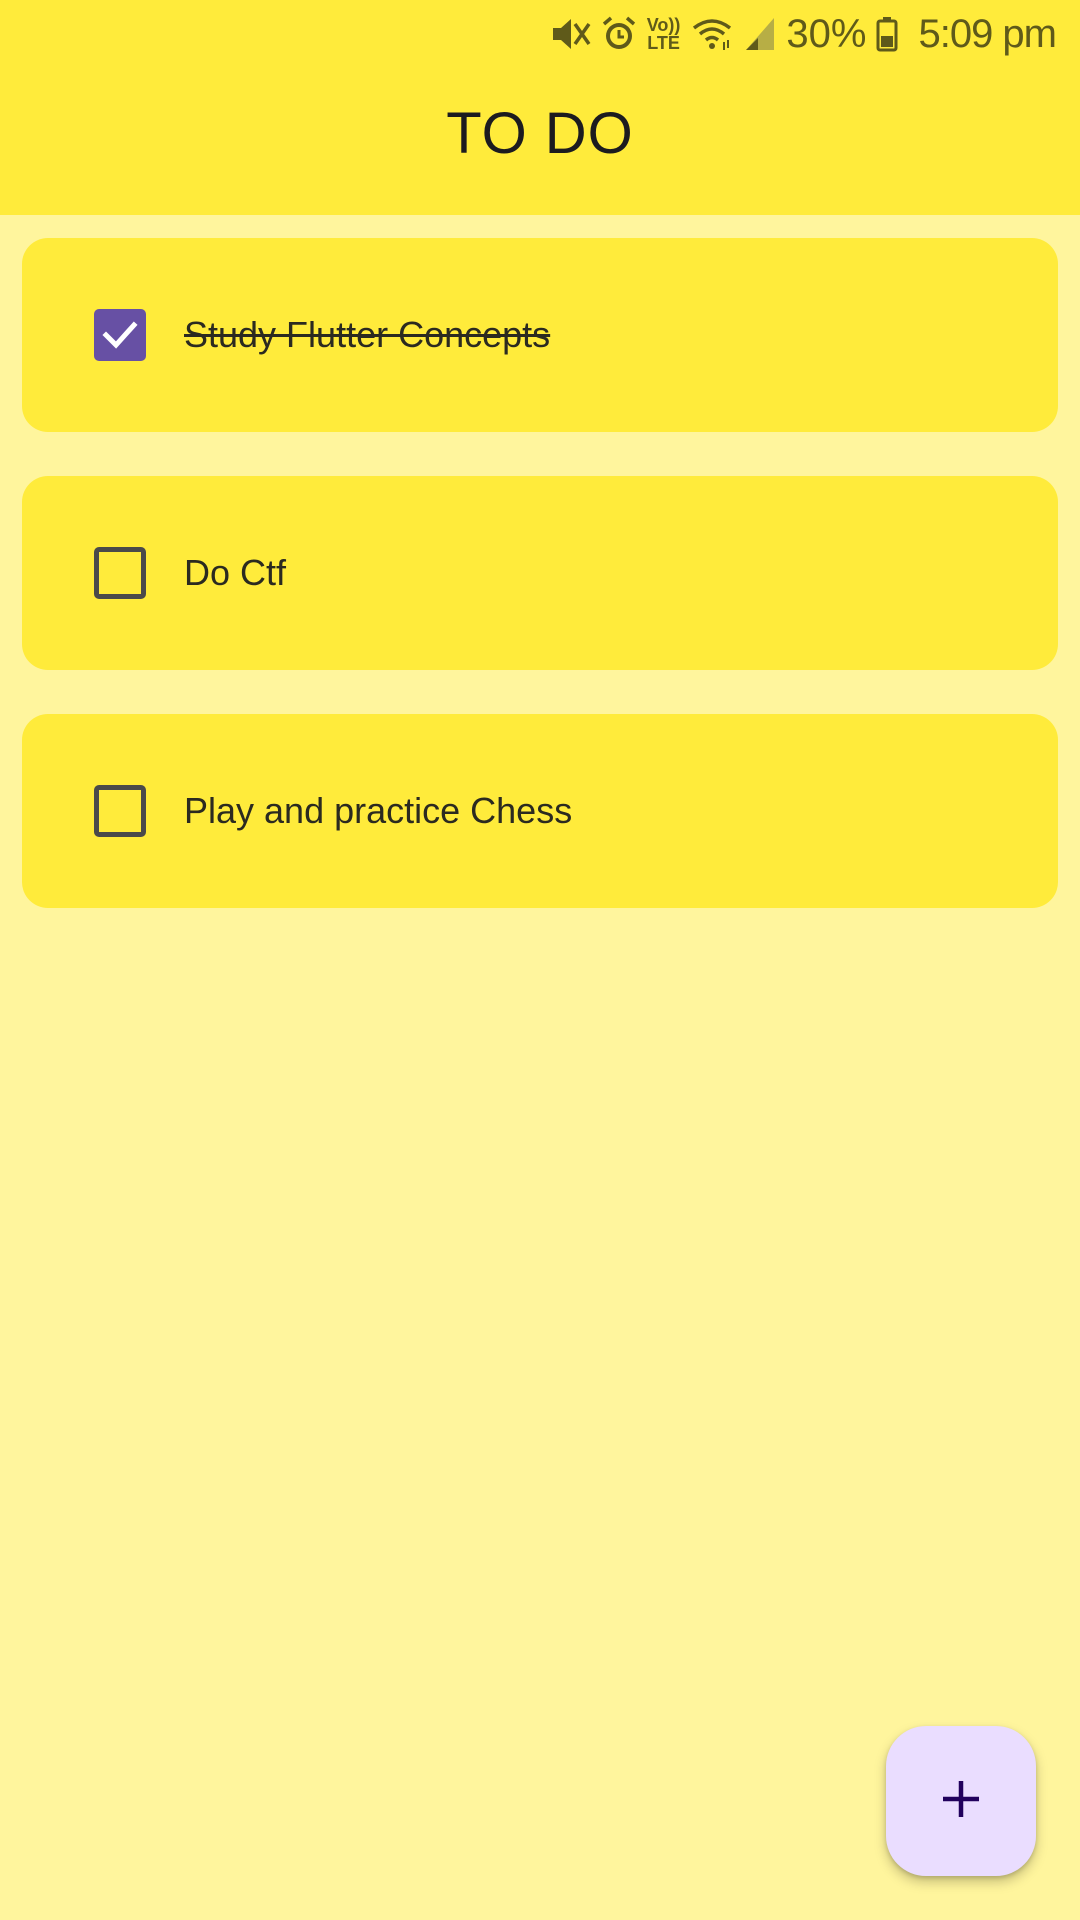 The image size is (1080, 1920). Describe the element at coordinates (987, 33) in the screenshot. I see `status-time: 5:09 pm` at that location.